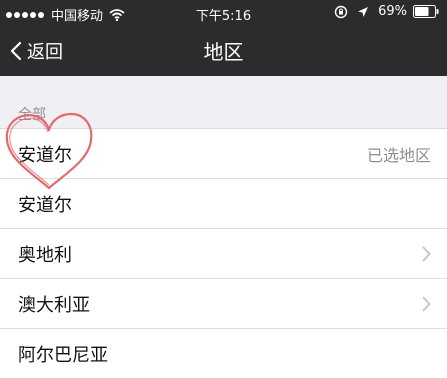 This screenshot has height=378, width=447. I want to click on page-title: 地区, so click(223, 52).